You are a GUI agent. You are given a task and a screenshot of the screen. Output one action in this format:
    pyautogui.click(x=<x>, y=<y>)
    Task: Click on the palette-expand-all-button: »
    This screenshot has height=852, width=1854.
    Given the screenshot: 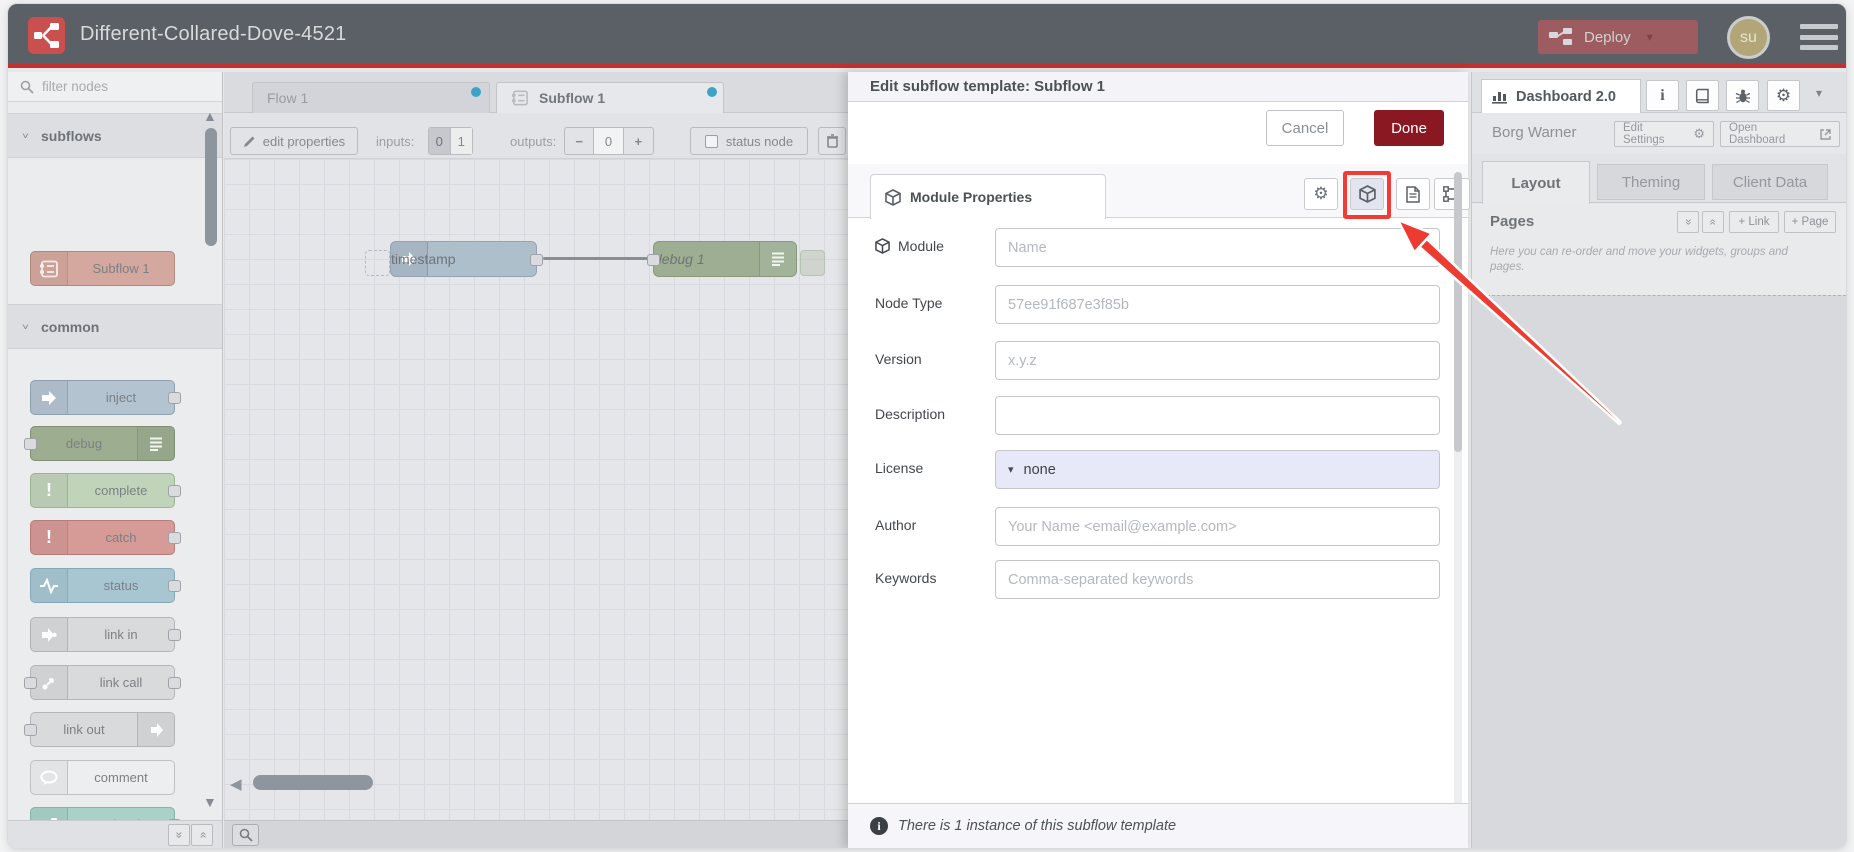 What is the action you would take?
    pyautogui.click(x=202, y=835)
    